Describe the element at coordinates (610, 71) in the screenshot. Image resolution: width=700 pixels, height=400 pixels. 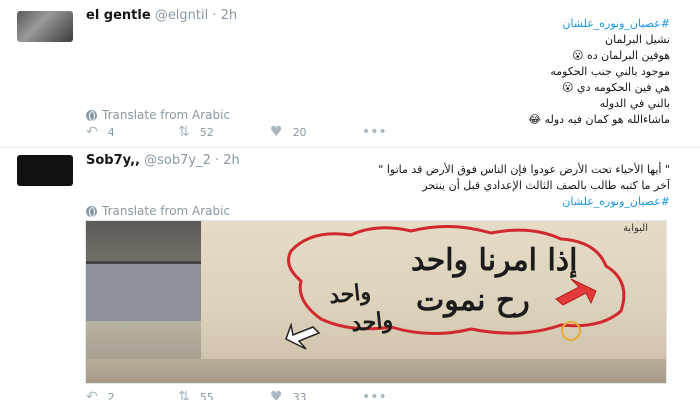
I see `tweet-line: موجود بالني جنب الحكومه` at that location.